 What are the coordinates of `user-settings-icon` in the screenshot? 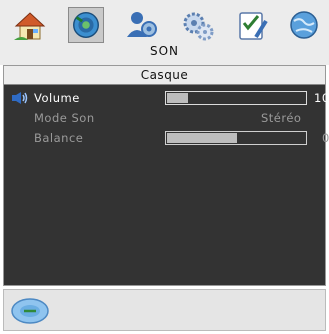 It's located at (142, 25).